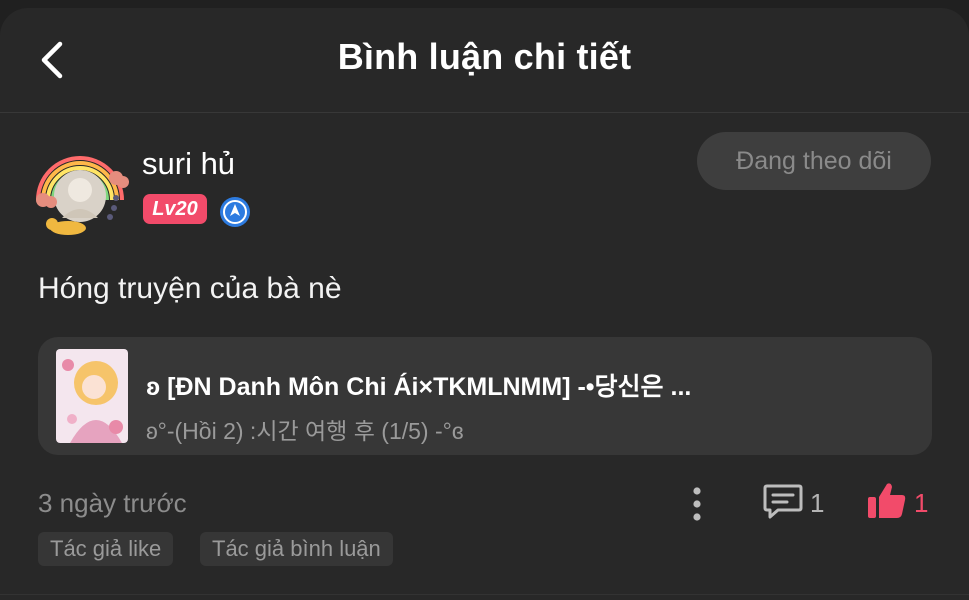  I want to click on username: suri hủ, so click(188, 164).